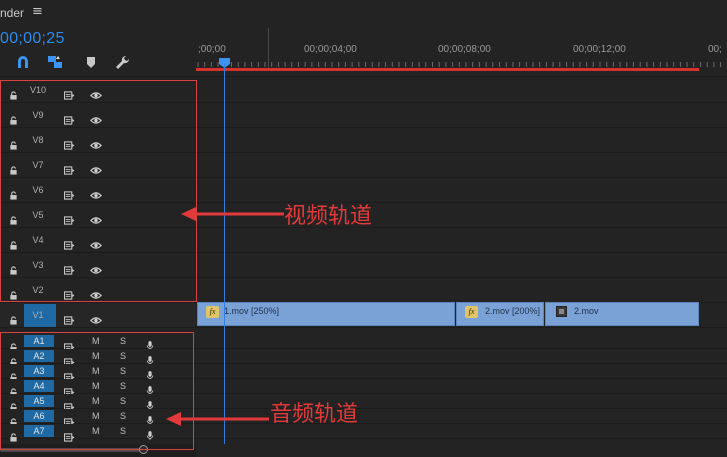  Describe the element at coordinates (314, 414) in the screenshot. I see `audio-tracks-annotation: 音频轨道` at that location.